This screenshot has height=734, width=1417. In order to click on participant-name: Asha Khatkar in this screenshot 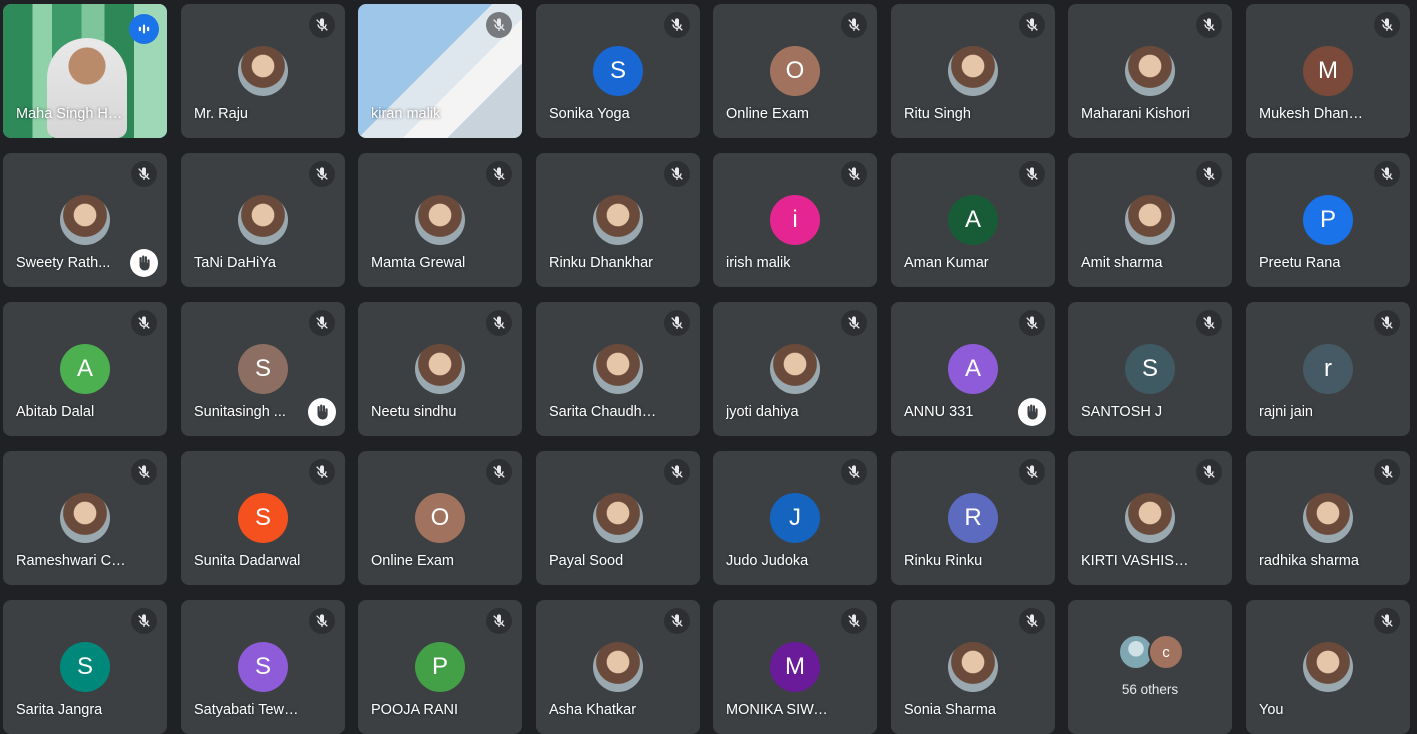, I will do `click(593, 710)`.